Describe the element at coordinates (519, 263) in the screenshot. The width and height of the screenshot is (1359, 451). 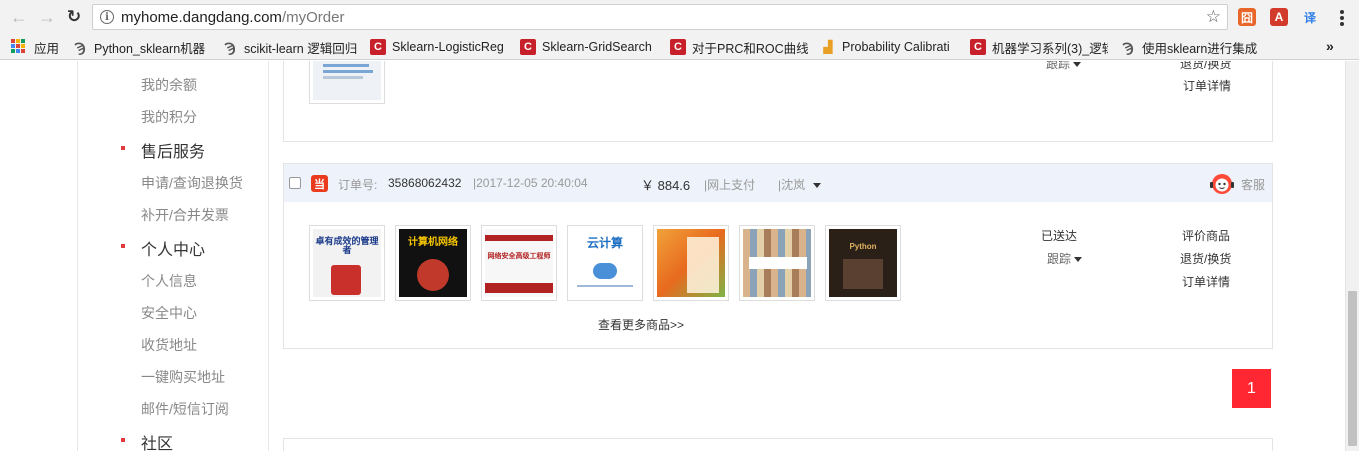
I see `product-thumbnail: 网络安全高级工程师` at that location.